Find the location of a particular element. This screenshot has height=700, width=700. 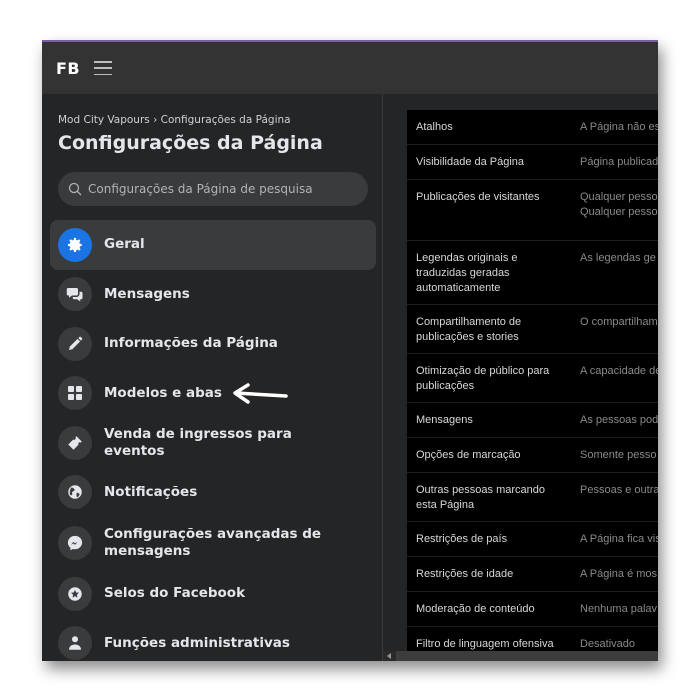

setting-label: Restrições de idade is located at coordinates (465, 574).